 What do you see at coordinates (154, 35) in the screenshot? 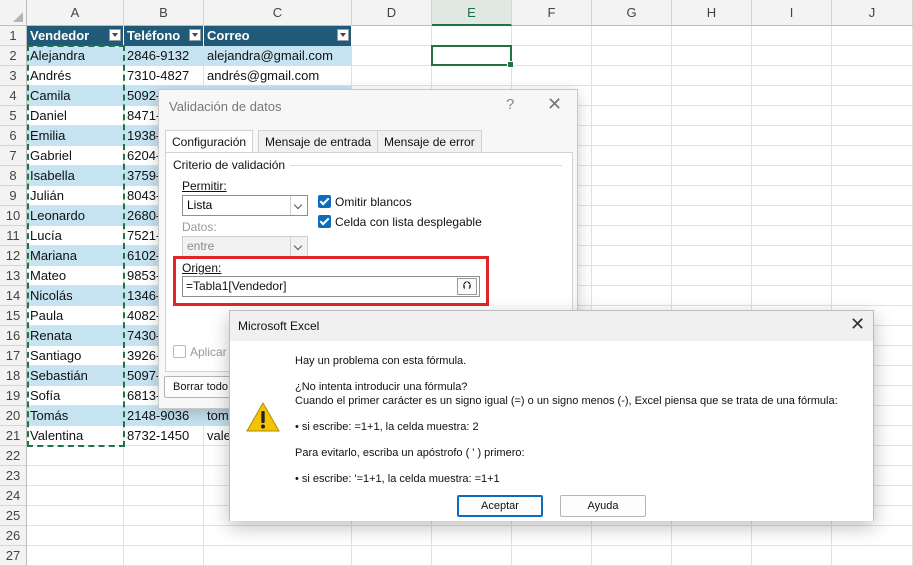
I see `table-header-label: Teléfono` at bounding box center [154, 35].